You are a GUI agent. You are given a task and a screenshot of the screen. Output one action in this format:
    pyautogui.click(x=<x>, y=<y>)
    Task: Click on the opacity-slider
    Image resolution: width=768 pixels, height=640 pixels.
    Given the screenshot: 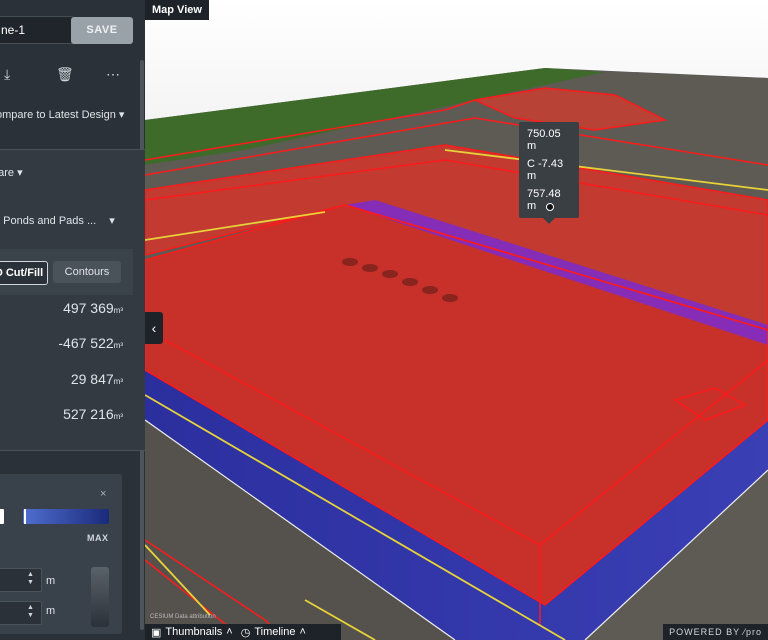 What is the action you would take?
    pyautogui.click(x=100, y=597)
    